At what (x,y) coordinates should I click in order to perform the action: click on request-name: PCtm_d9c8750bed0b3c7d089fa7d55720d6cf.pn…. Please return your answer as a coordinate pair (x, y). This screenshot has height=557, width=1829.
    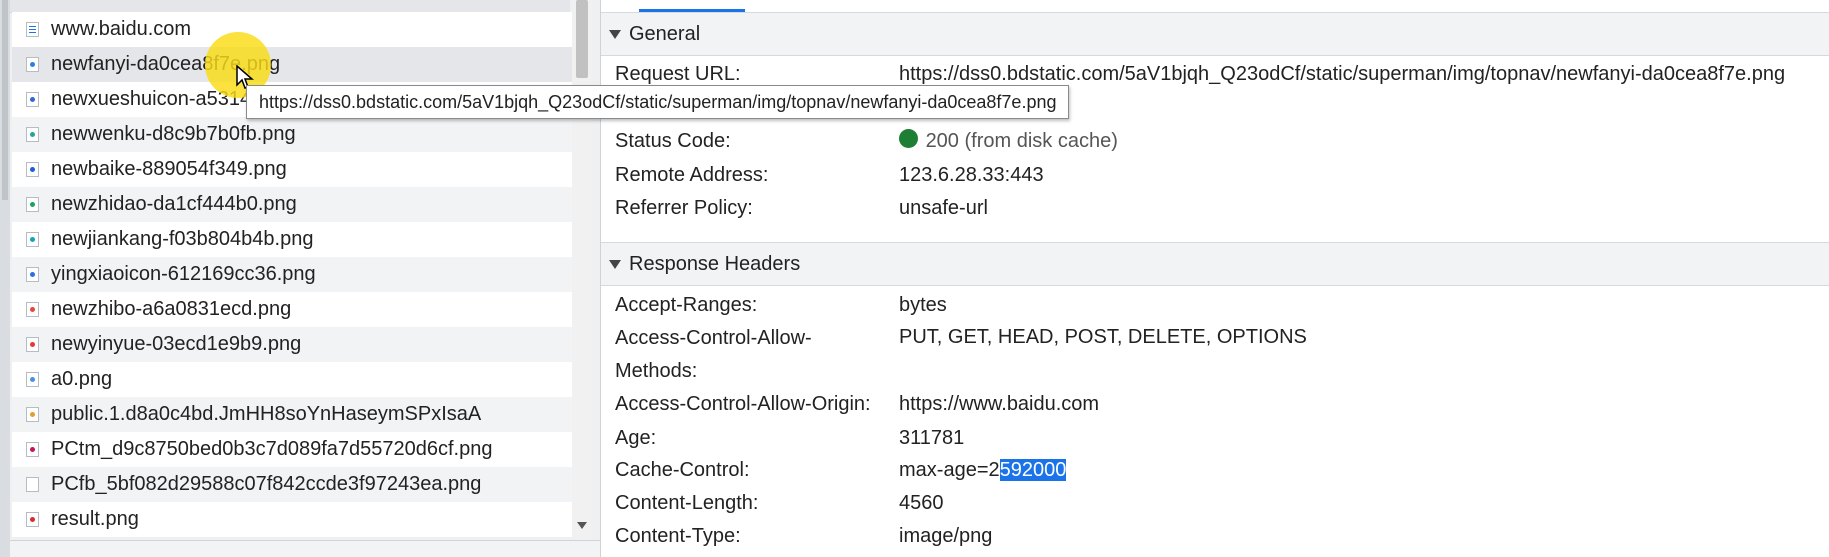
    Looking at the image, I should click on (272, 449).